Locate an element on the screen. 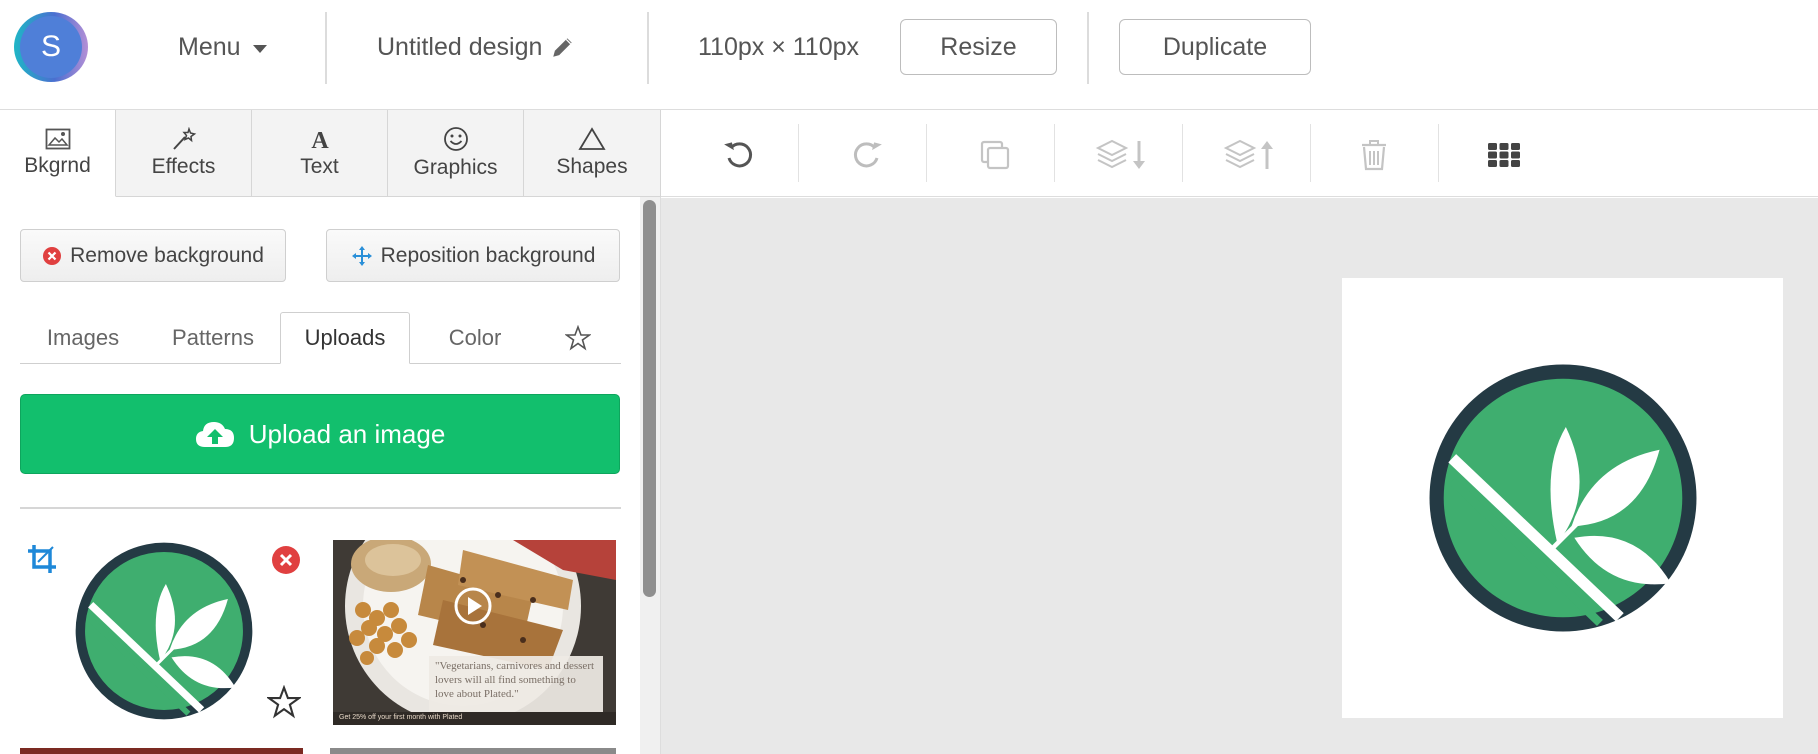  cloud-upload-icon is located at coordinates (214, 434).